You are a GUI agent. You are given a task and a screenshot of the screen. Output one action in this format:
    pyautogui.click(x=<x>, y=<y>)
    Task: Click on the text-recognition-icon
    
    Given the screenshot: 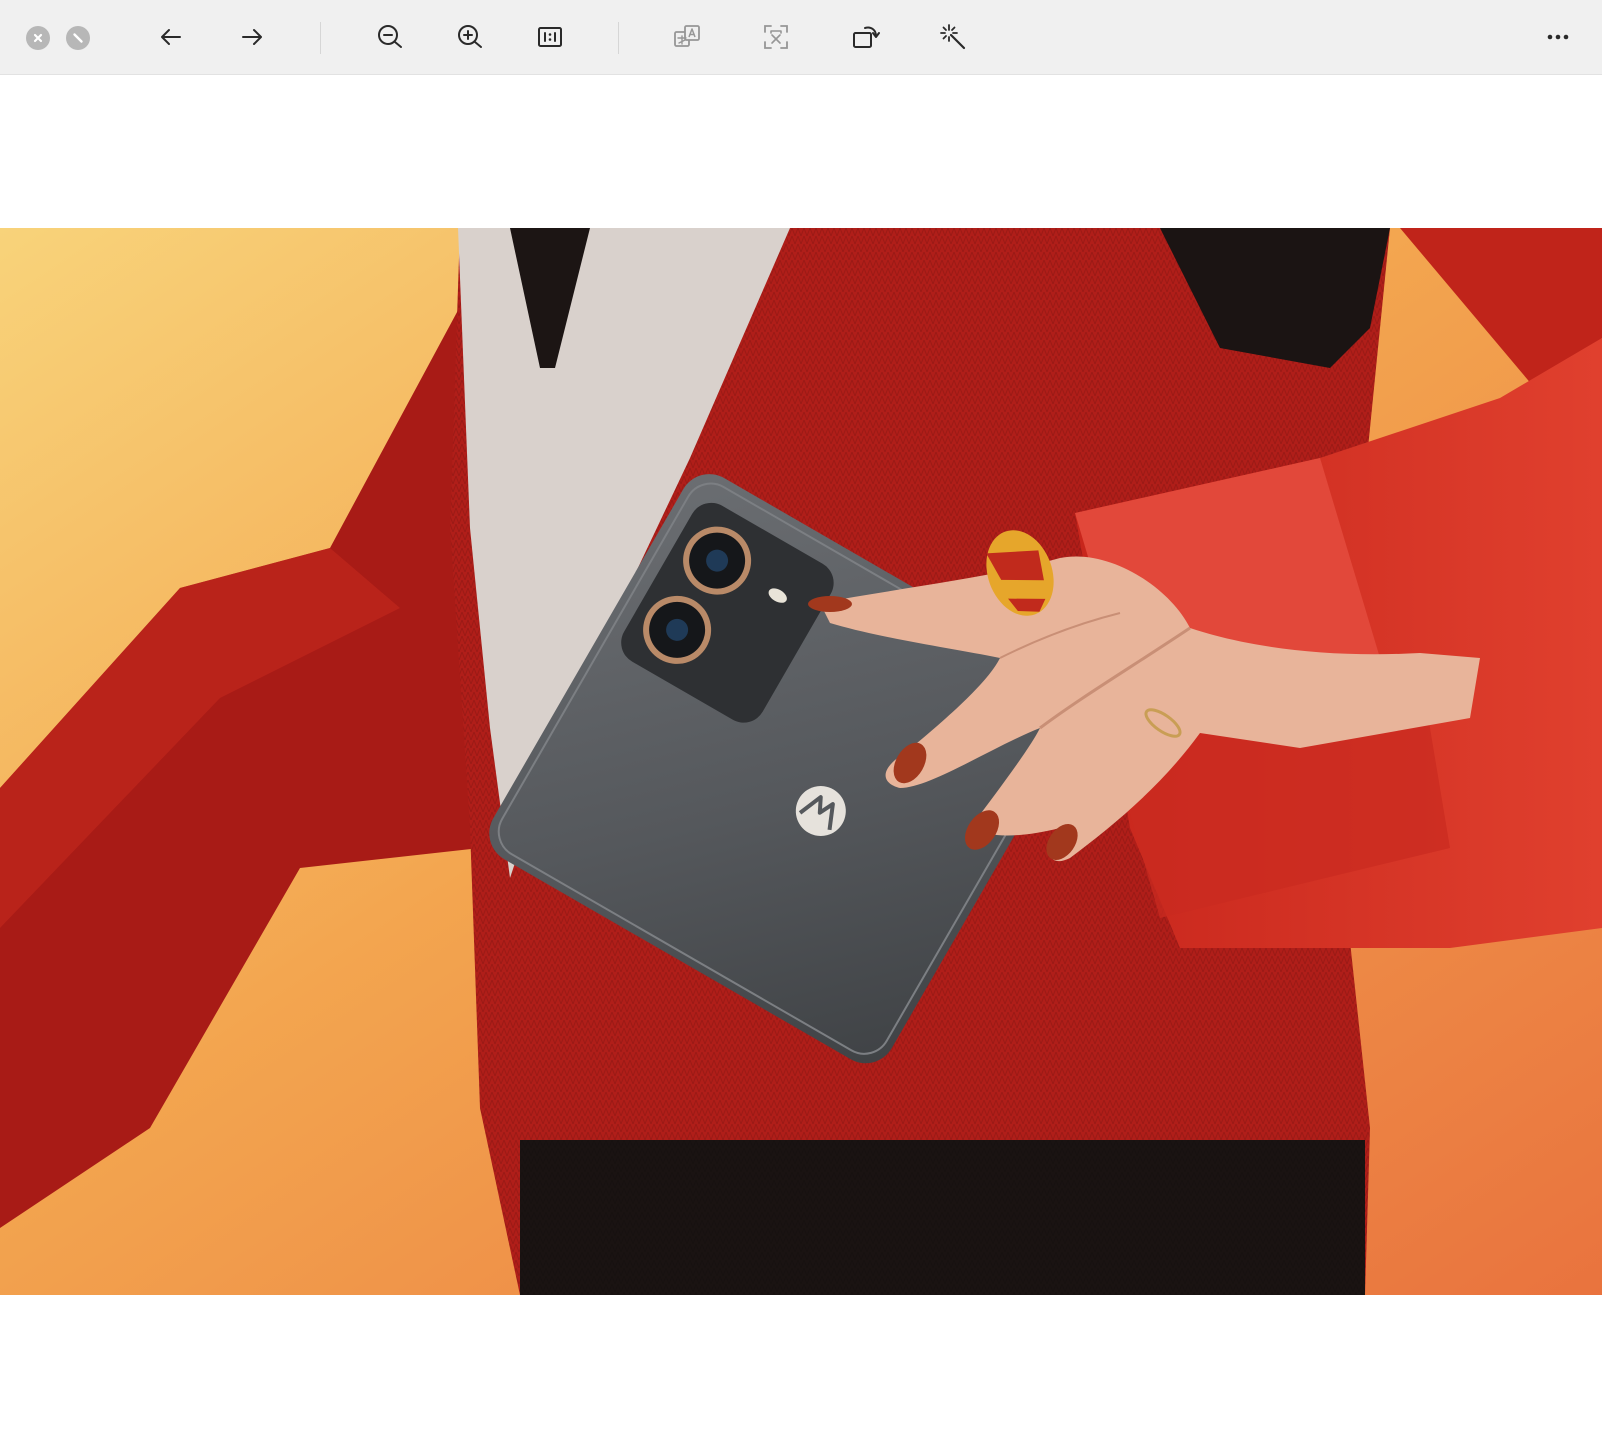 What is the action you would take?
    pyautogui.click(x=776, y=37)
    